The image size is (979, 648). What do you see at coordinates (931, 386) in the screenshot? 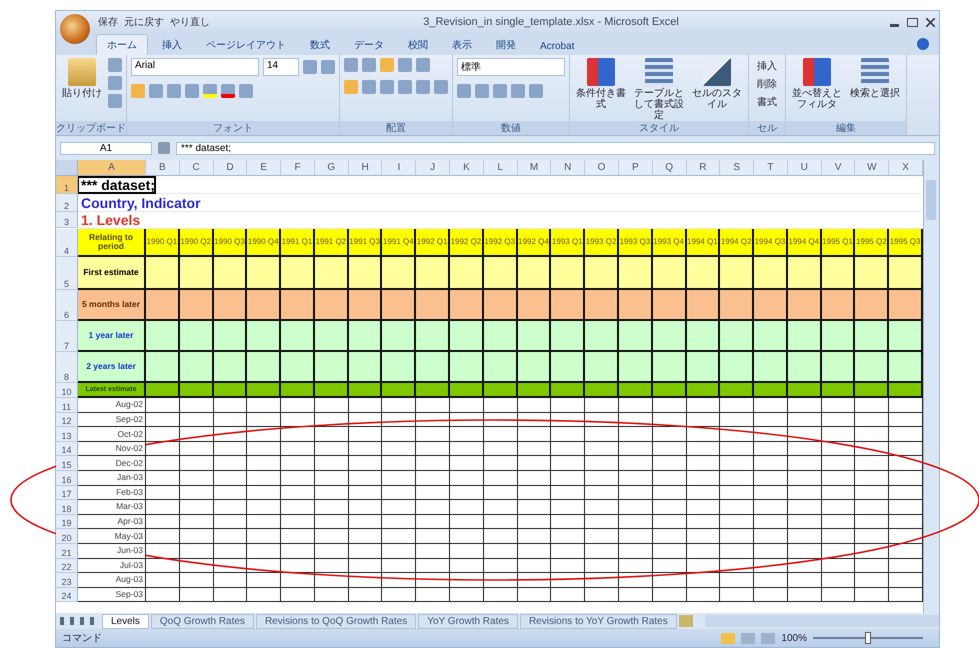
I see `vertical-scrollbar` at bounding box center [931, 386].